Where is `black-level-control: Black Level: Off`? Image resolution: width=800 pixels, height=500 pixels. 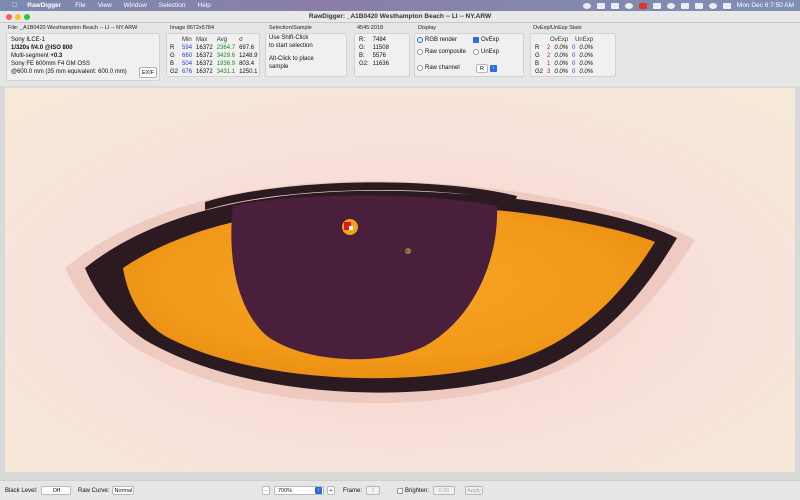
black-level-control: Black Level: Off is located at coordinates (38, 490).